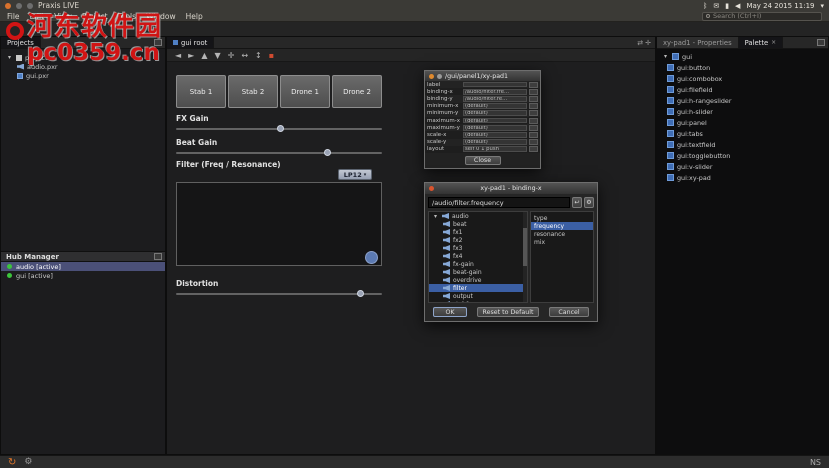 The width and height of the screenshot is (829, 468). I want to click on drone2-button: Drone 2, so click(357, 91).